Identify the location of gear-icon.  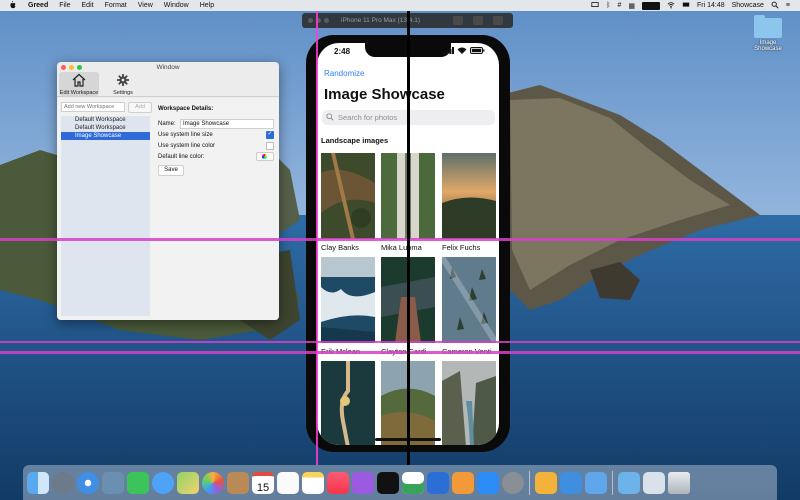
(123, 80).